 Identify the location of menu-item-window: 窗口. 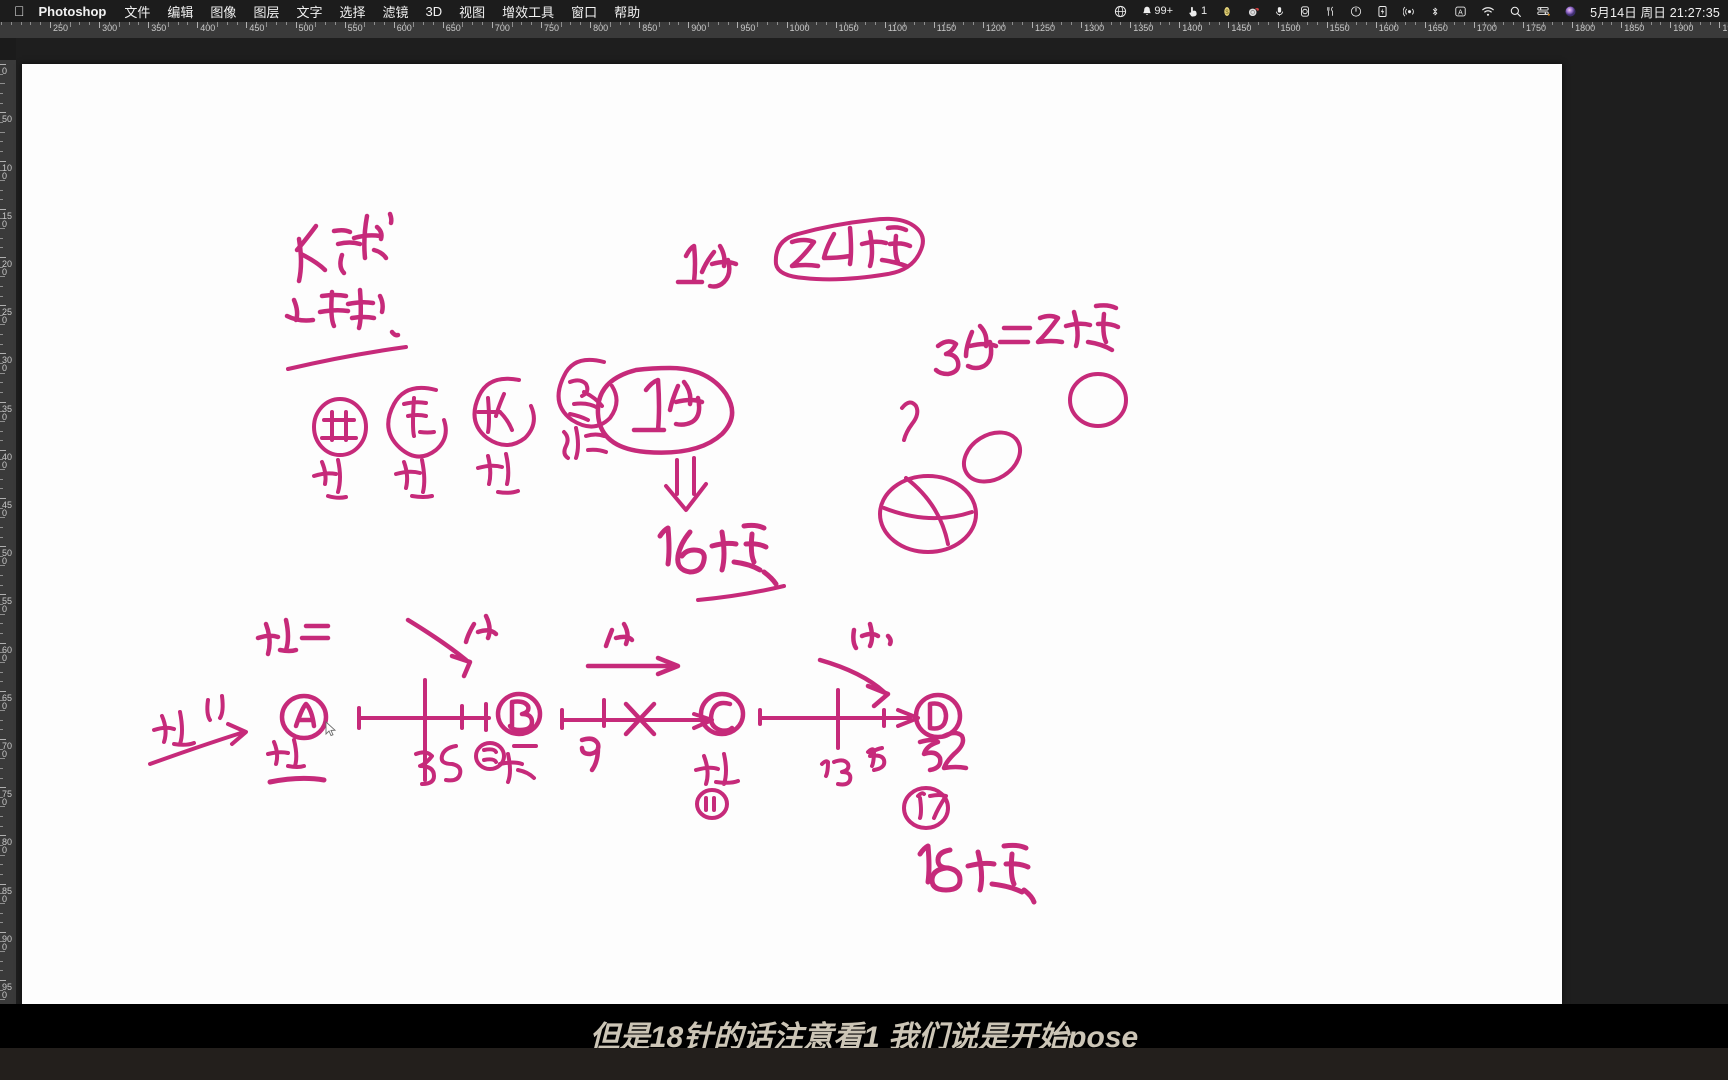
(584, 11).